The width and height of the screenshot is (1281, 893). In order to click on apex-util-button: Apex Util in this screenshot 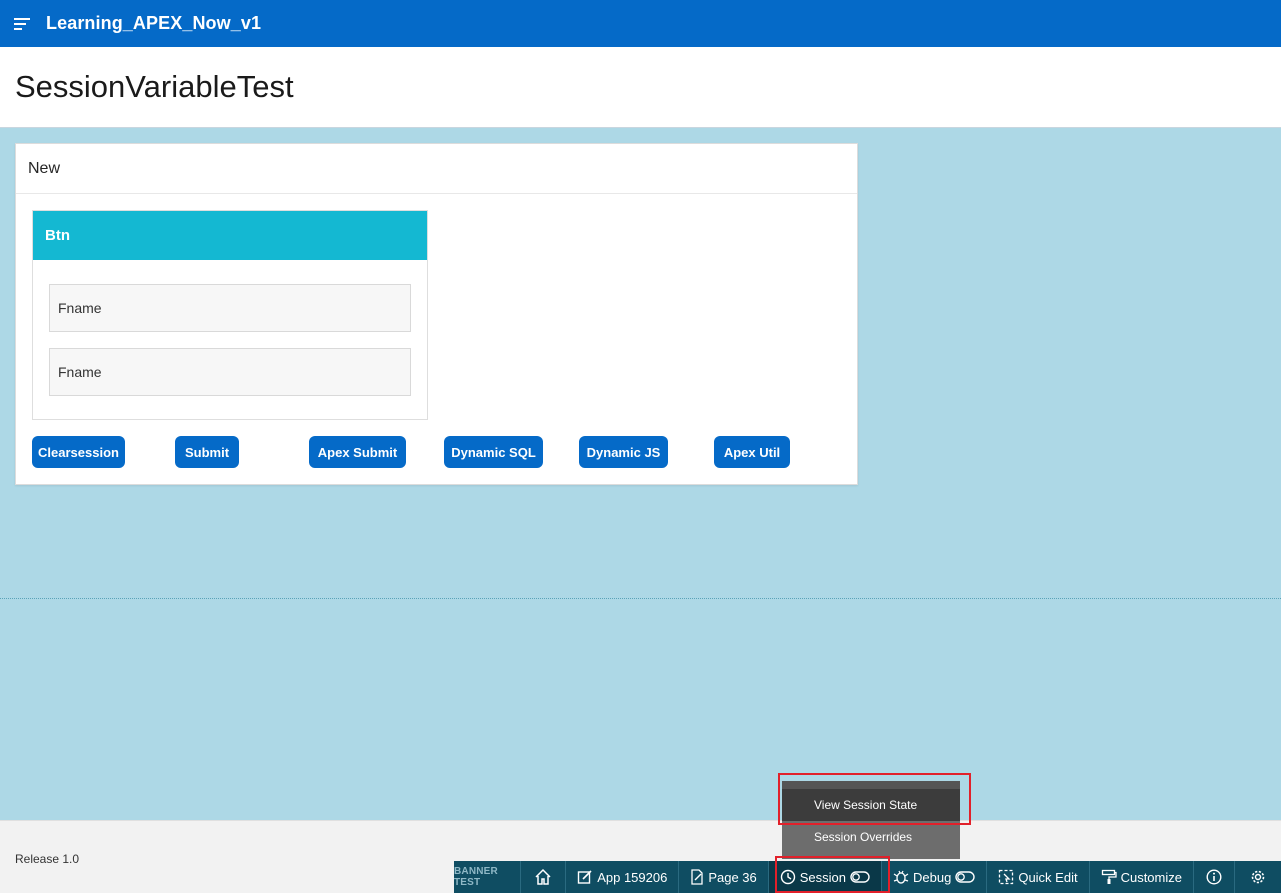, I will do `click(752, 452)`.